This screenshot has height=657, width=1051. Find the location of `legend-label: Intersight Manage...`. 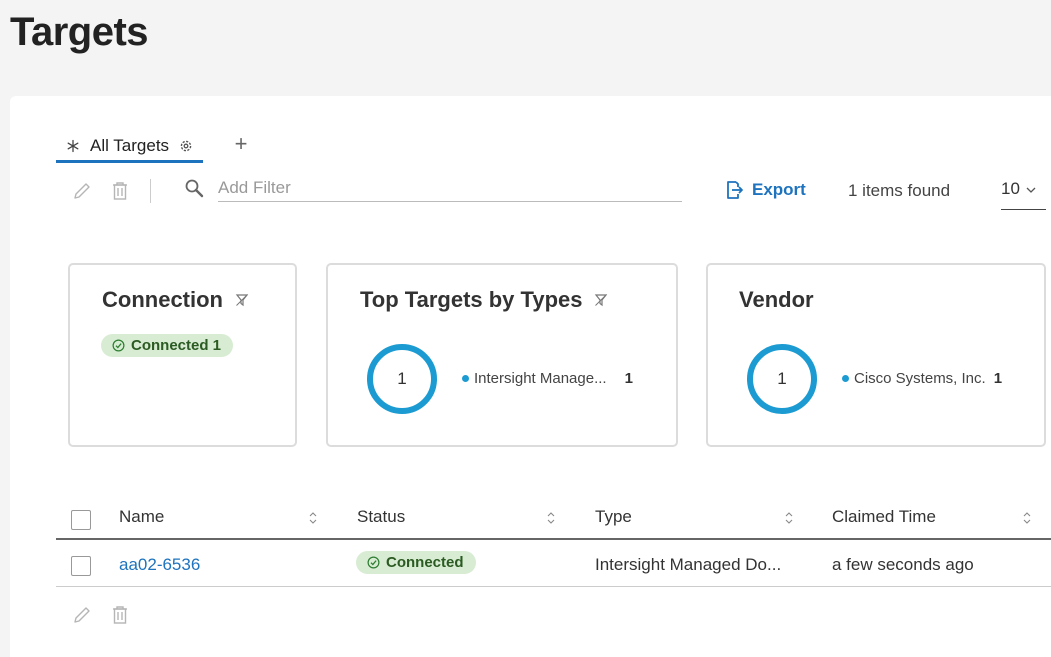

legend-label: Intersight Manage... is located at coordinates (540, 378).